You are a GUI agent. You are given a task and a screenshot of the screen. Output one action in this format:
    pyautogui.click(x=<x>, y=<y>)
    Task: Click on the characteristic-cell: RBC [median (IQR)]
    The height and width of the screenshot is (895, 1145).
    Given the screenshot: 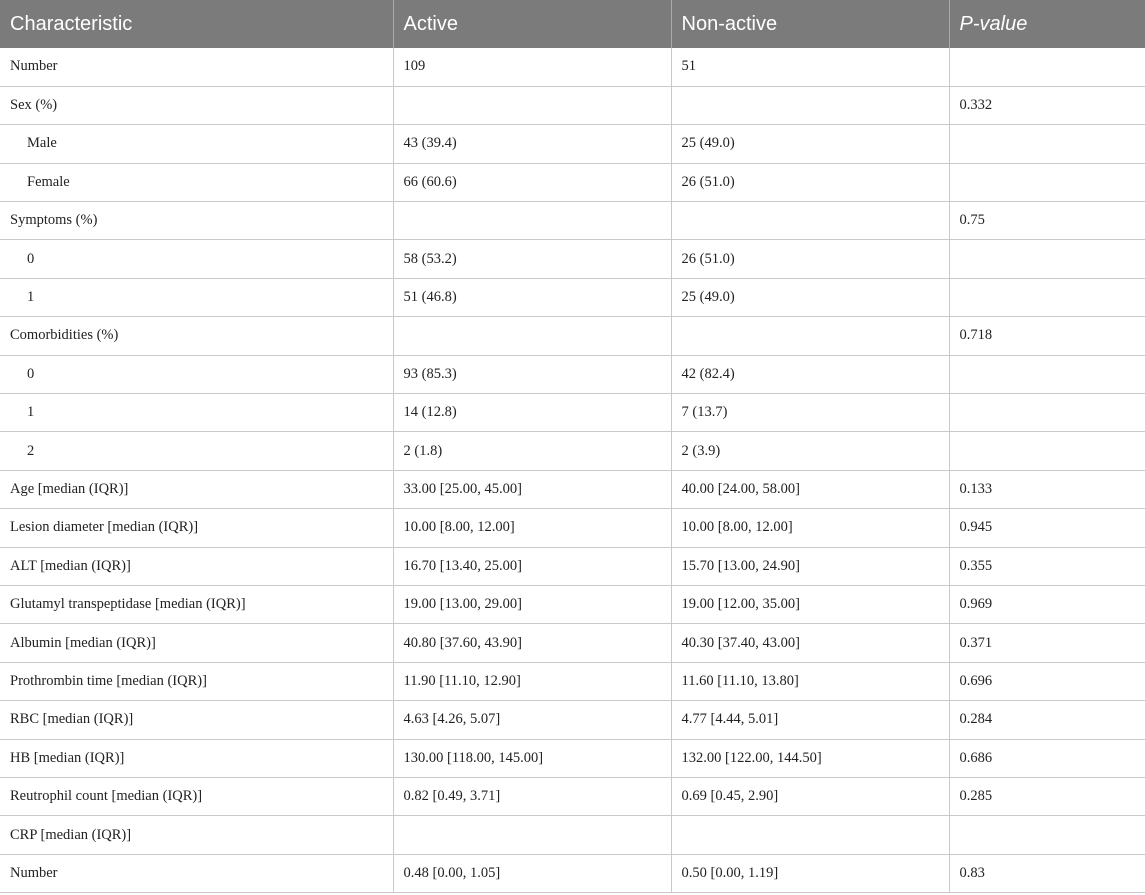 What is the action you would take?
    pyautogui.click(x=197, y=720)
    